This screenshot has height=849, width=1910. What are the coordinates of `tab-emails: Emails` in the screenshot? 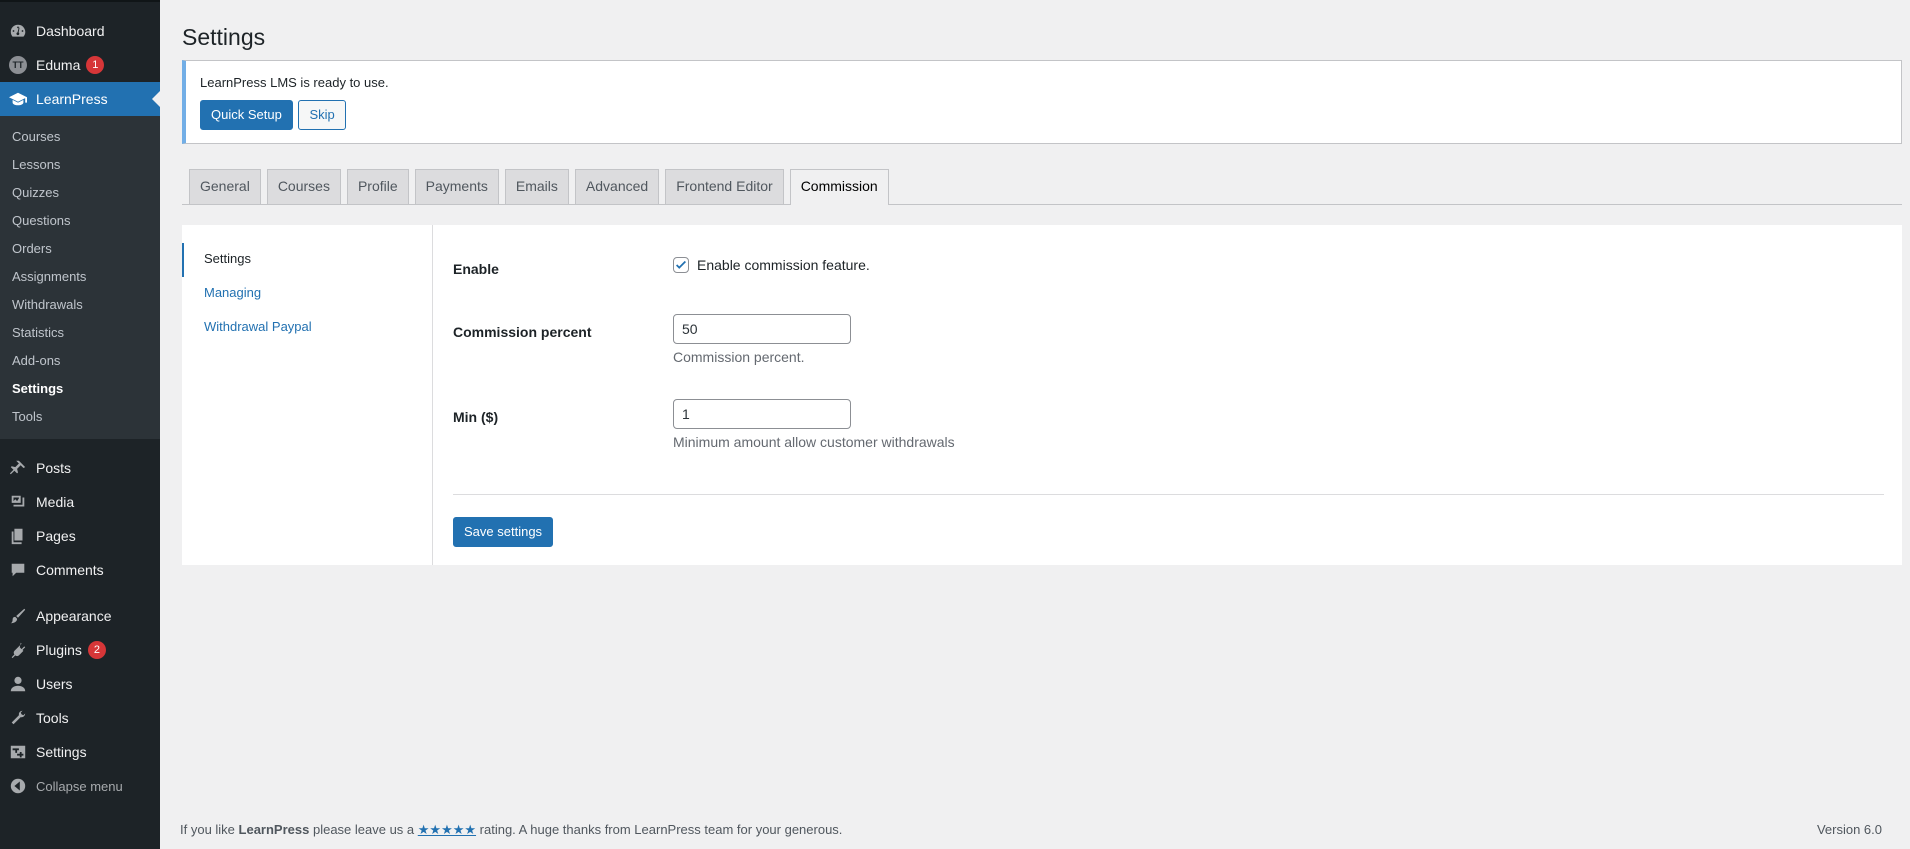 It's located at (536, 186).